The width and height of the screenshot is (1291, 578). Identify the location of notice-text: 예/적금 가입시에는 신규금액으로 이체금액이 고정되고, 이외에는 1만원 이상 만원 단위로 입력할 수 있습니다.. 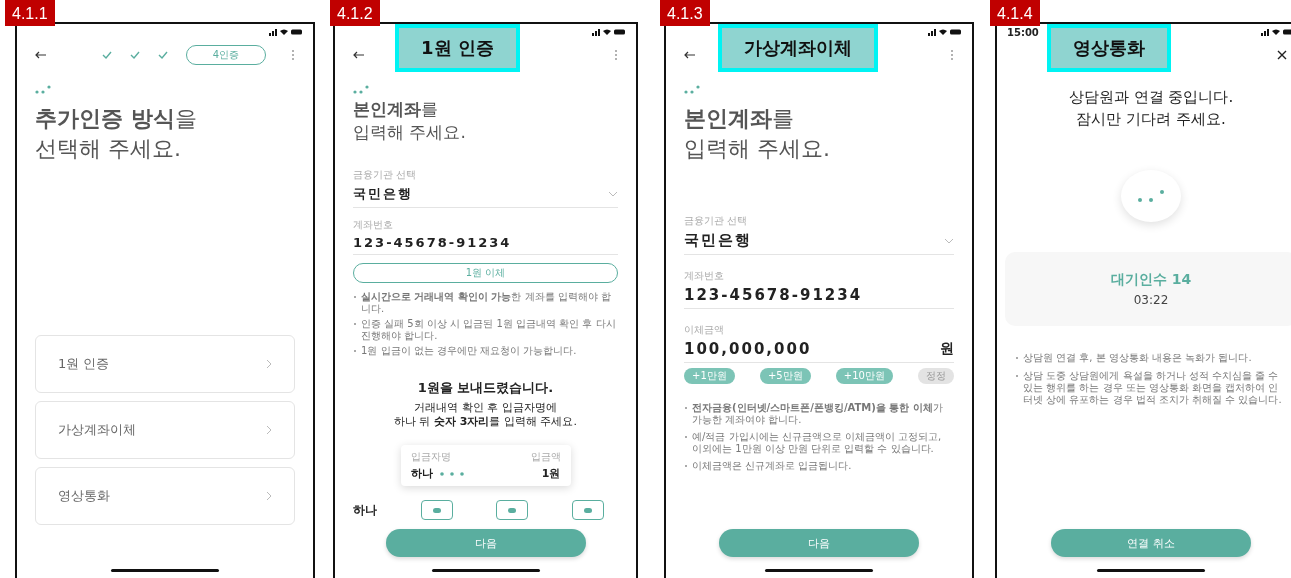
(819, 443).